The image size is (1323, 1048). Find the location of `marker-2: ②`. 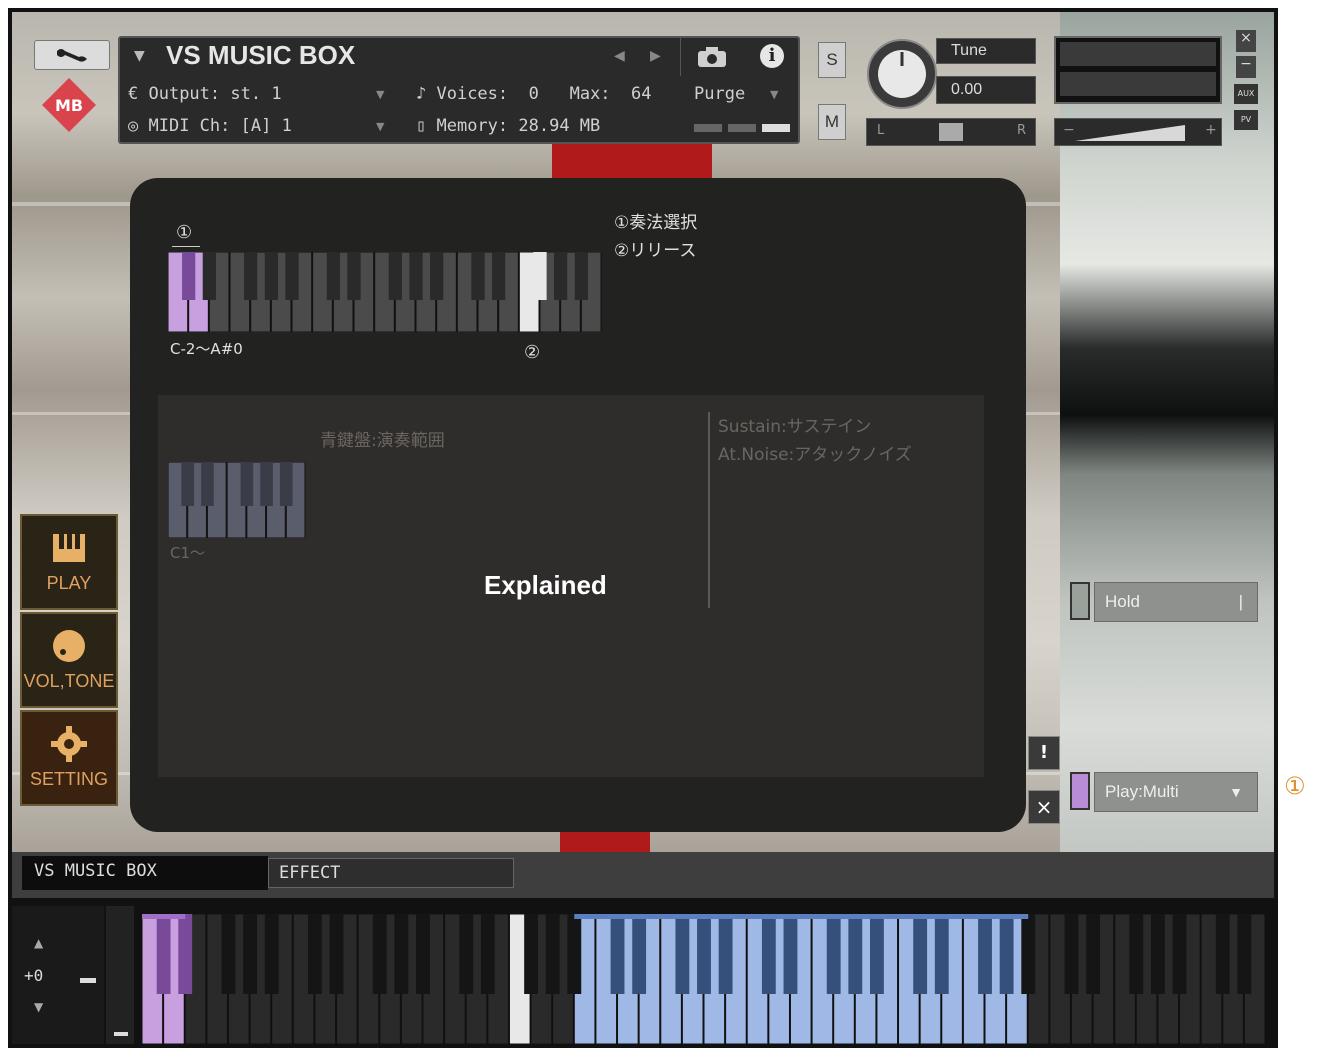

marker-2: ② is located at coordinates (532, 352).